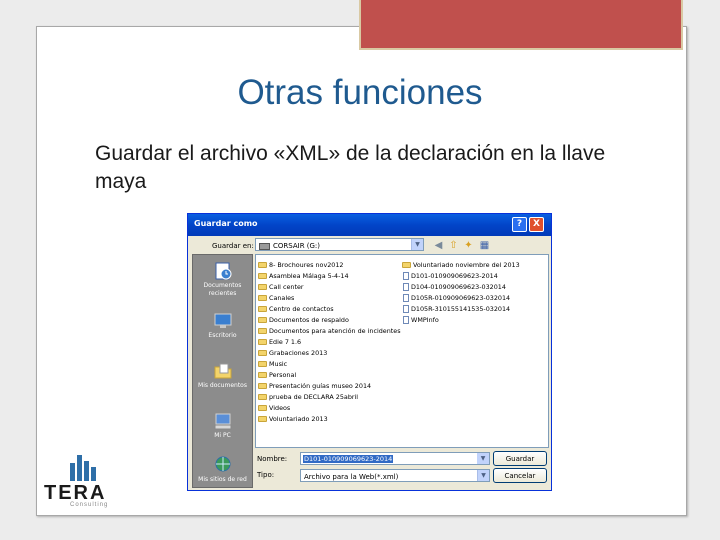 This screenshot has width=720, height=540. I want to click on save-in-select: CORSAIR (G:) ▼, so click(339, 244).